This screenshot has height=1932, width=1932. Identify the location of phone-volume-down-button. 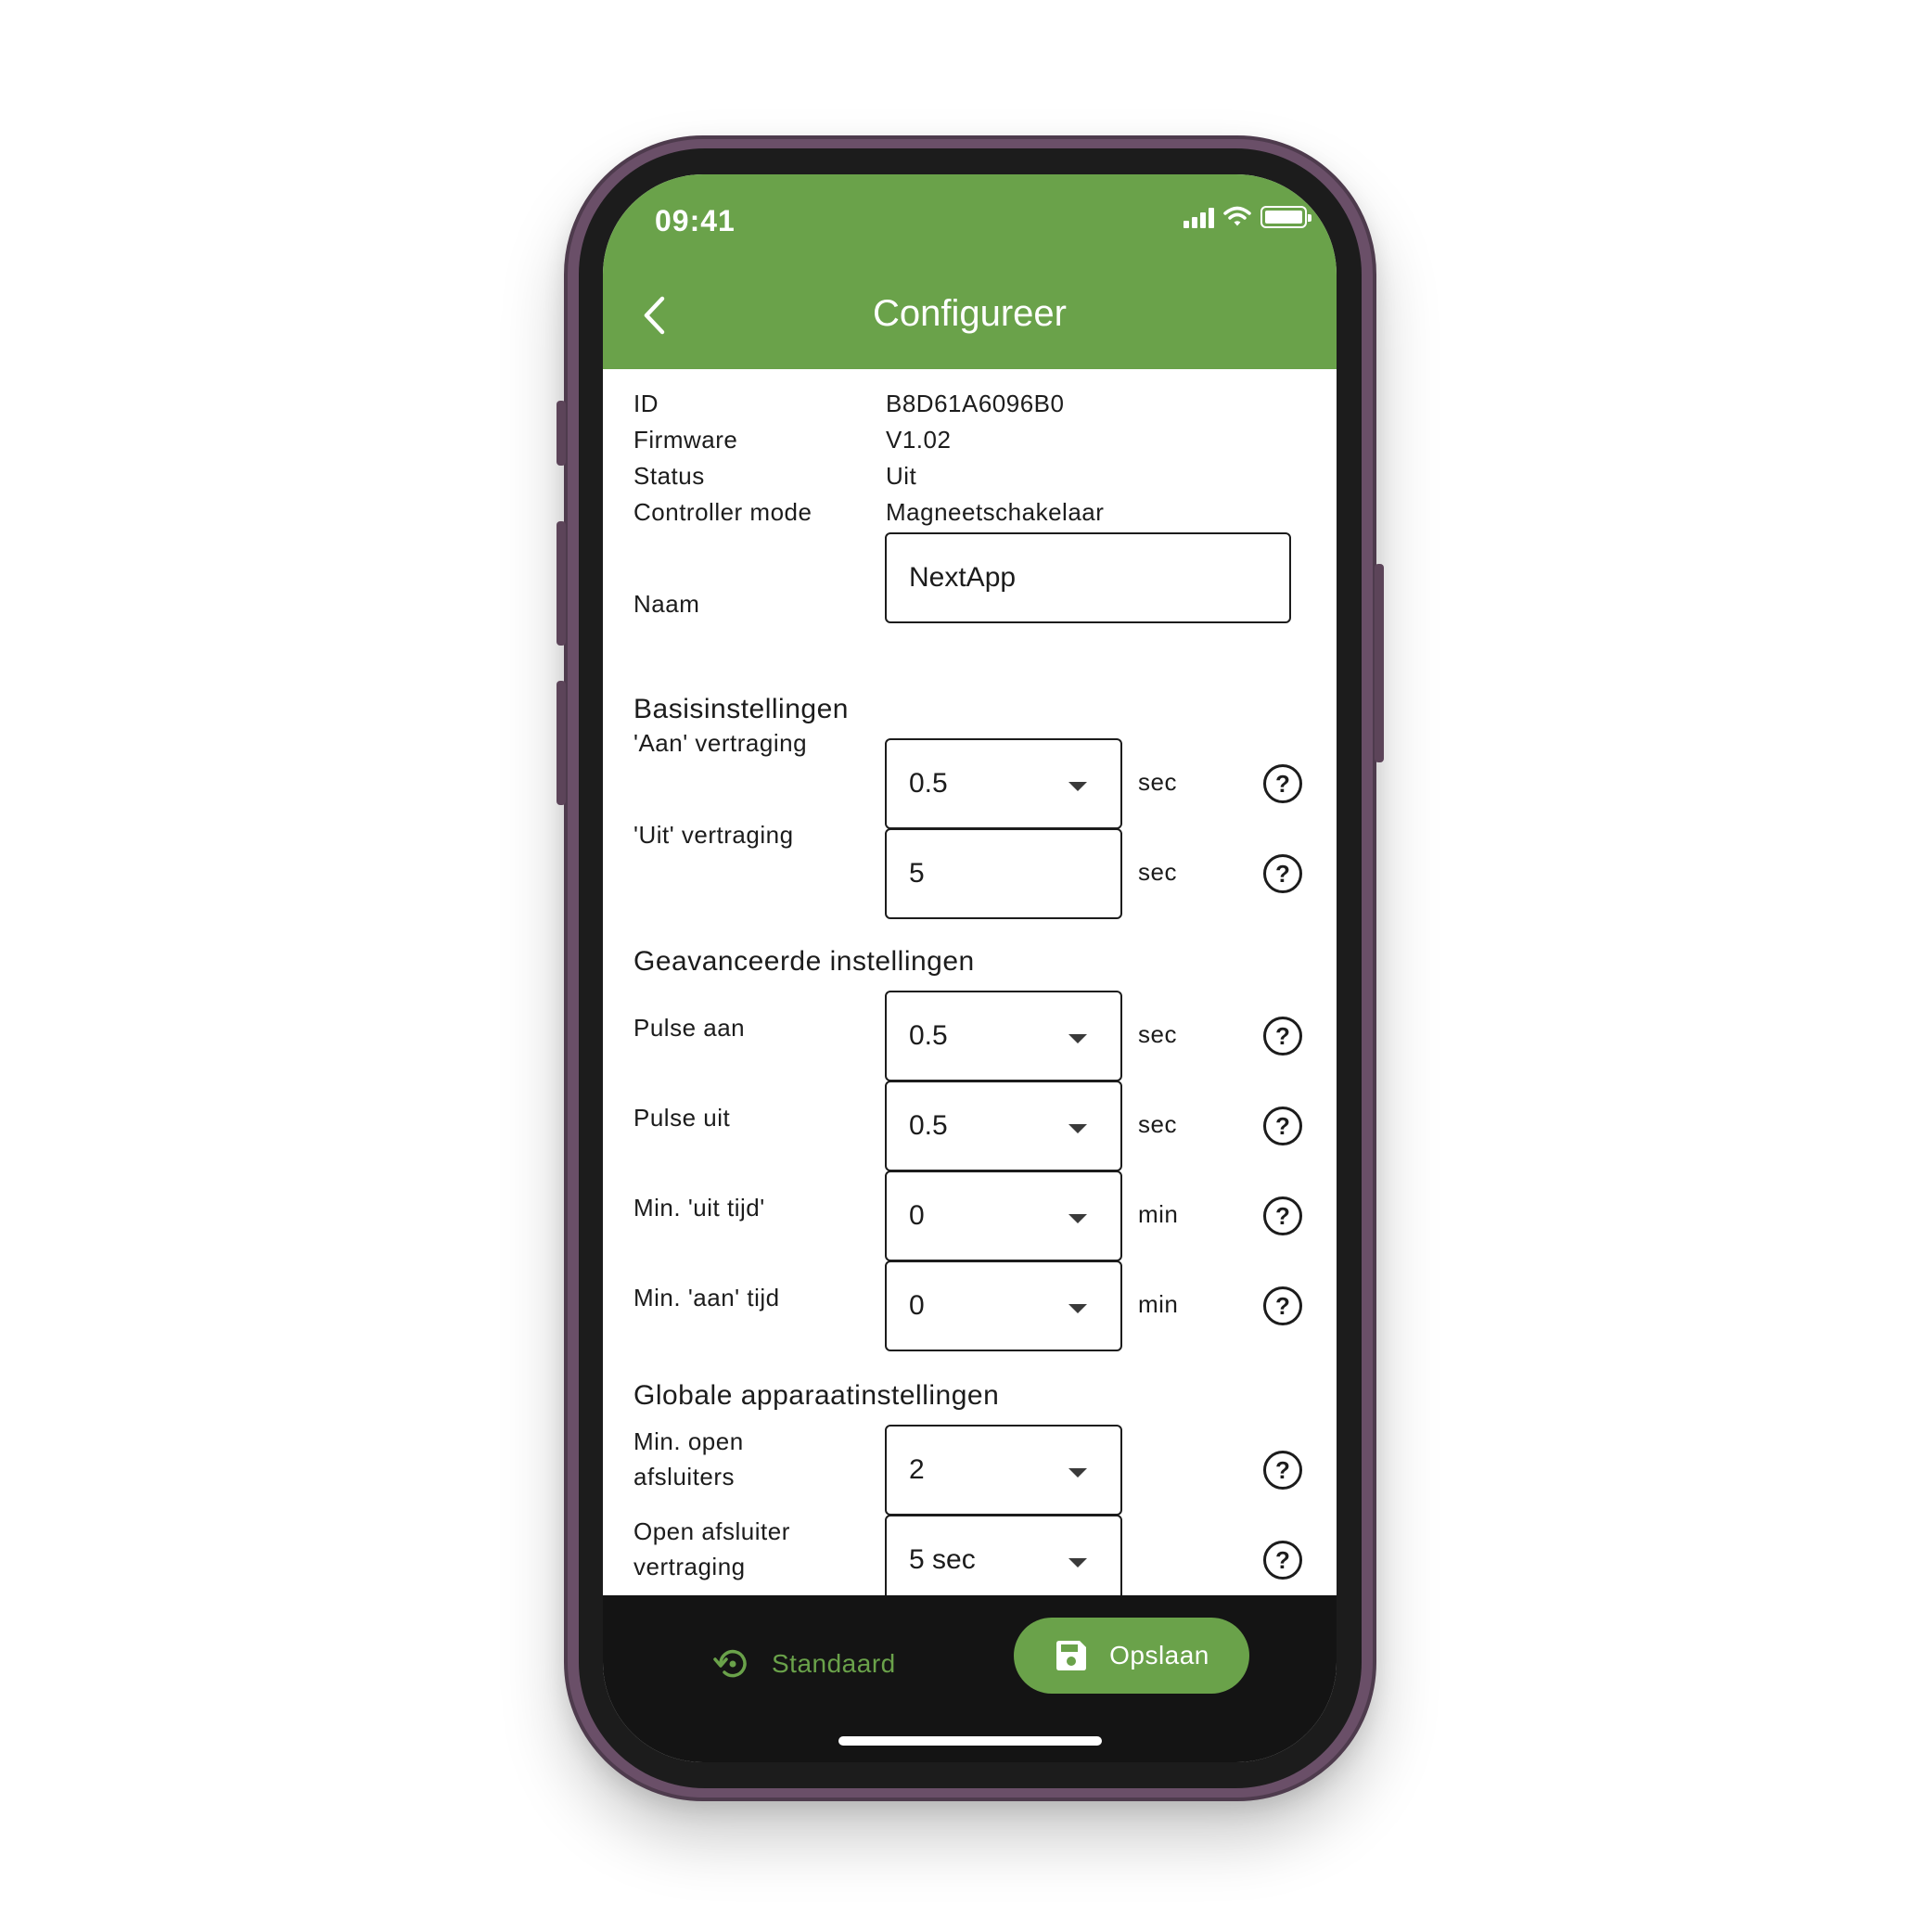
(561, 743).